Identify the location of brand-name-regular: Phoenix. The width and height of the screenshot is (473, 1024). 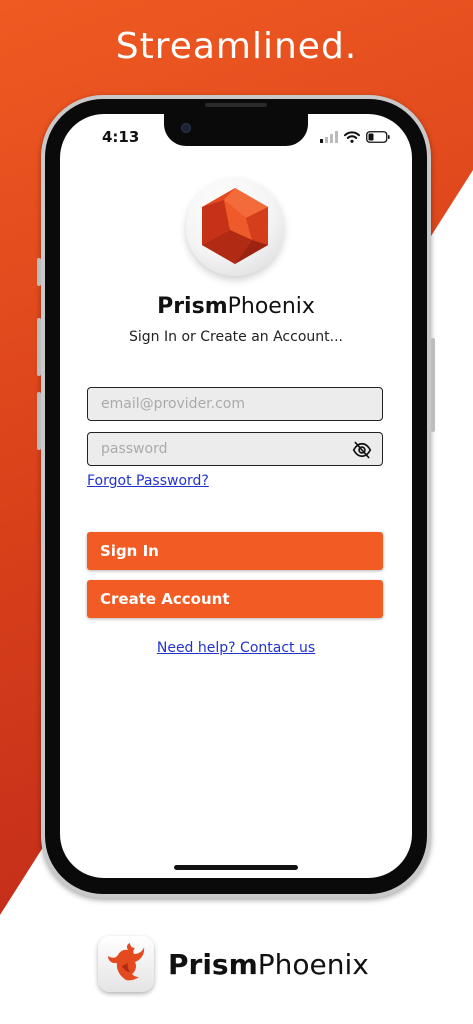
(271, 306).